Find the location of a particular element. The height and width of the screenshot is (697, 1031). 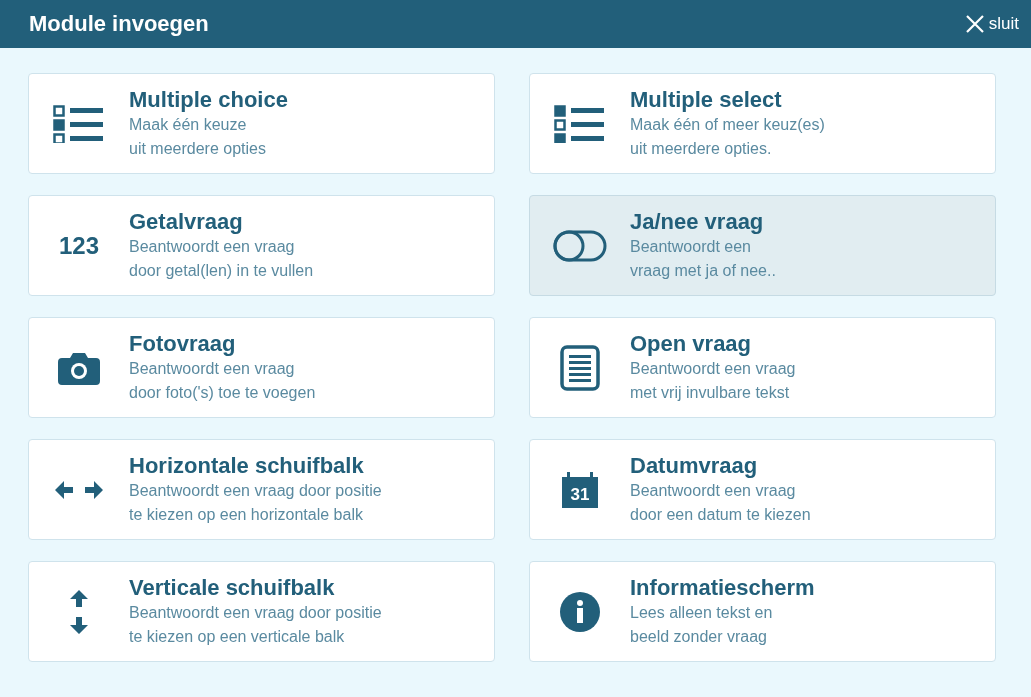

module-card: Ja/nee vraag Beantwoordt een vraag met ja of nee.. is located at coordinates (762, 245).